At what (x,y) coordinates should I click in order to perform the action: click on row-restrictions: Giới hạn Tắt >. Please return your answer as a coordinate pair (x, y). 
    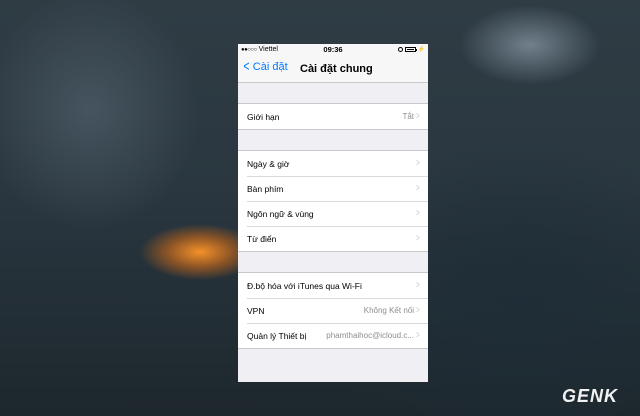
    Looking at the image, I should click on (333, 116).